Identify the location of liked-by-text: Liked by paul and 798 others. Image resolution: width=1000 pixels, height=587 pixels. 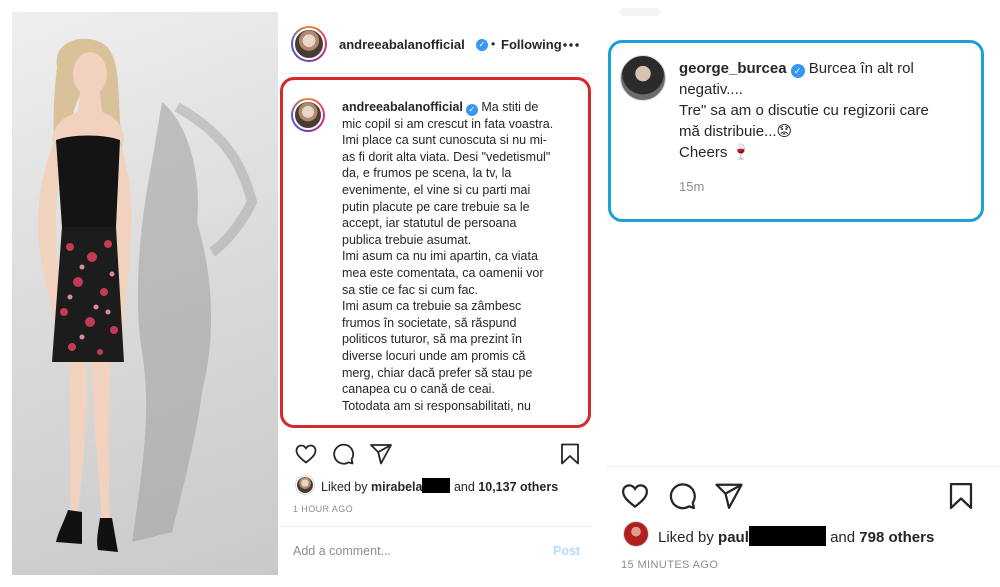
(796, 536).